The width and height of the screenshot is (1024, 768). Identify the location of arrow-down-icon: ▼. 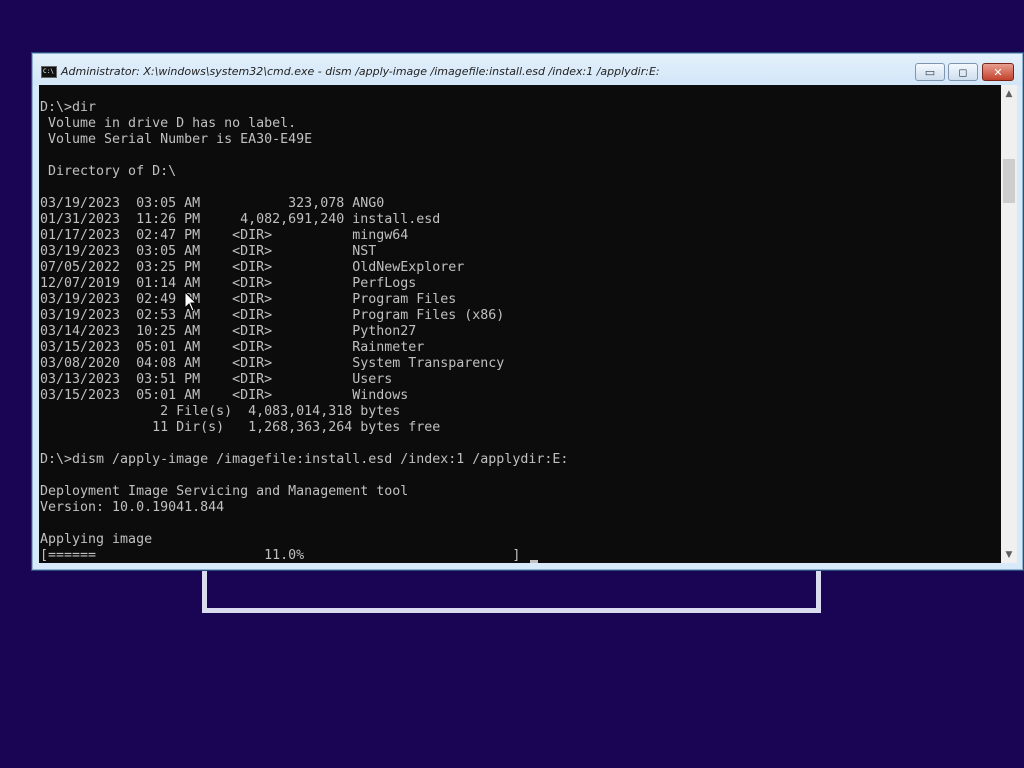
(1009, 554).